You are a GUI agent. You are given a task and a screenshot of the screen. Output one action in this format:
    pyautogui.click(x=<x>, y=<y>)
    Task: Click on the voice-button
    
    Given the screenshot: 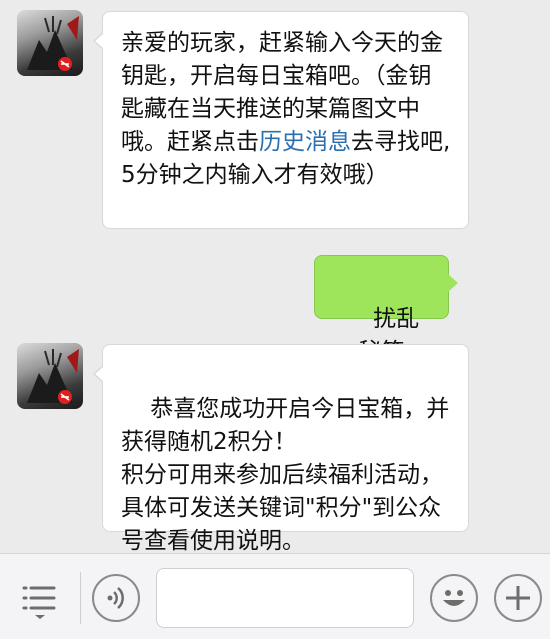 What is the action you would take?
    pyautogui.click(x=116, y=598)
    